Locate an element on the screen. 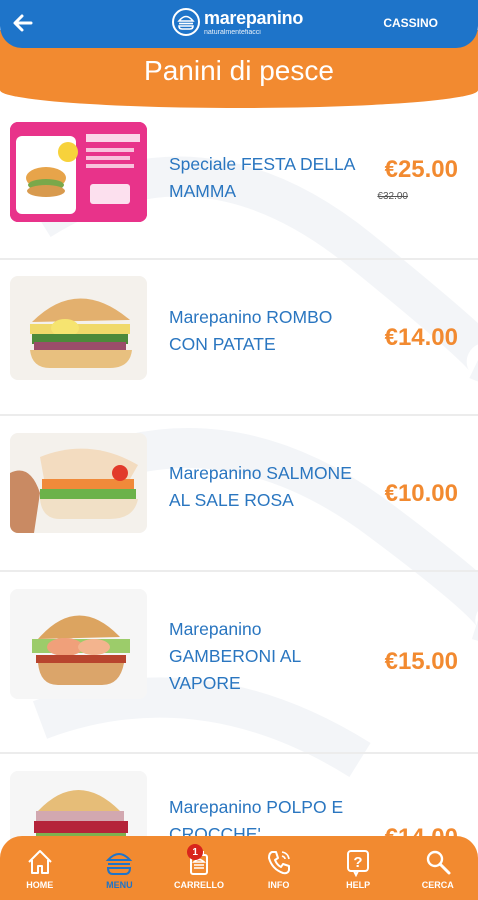 The height and width of the screenshot is (900, 478). burger-logo-icon is located at coordinates (186, 22).